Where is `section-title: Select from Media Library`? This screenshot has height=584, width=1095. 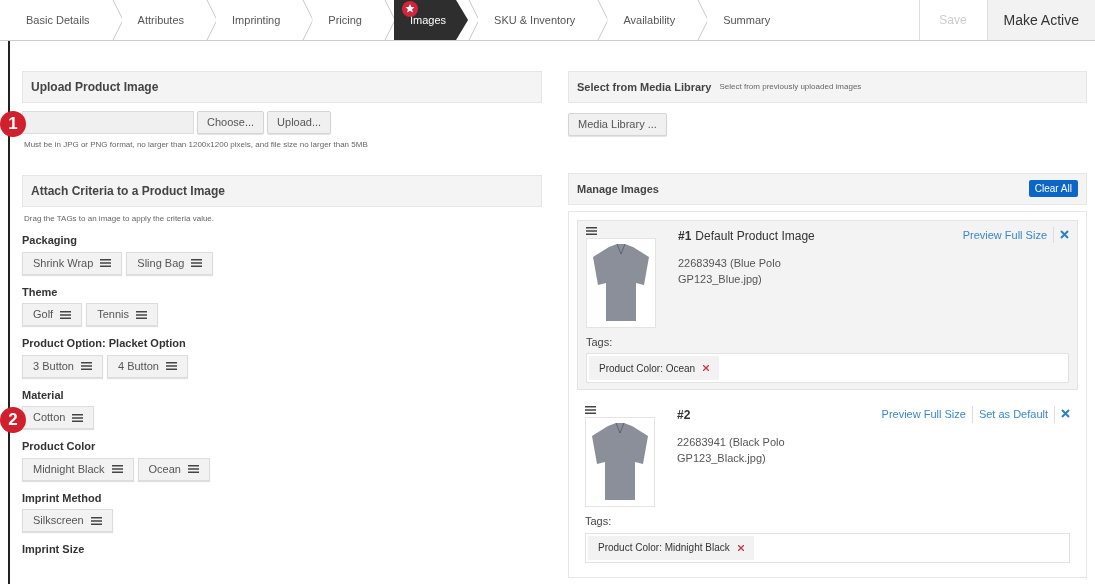 section-title: Select from Media Library is located at coordinates (644, 87).